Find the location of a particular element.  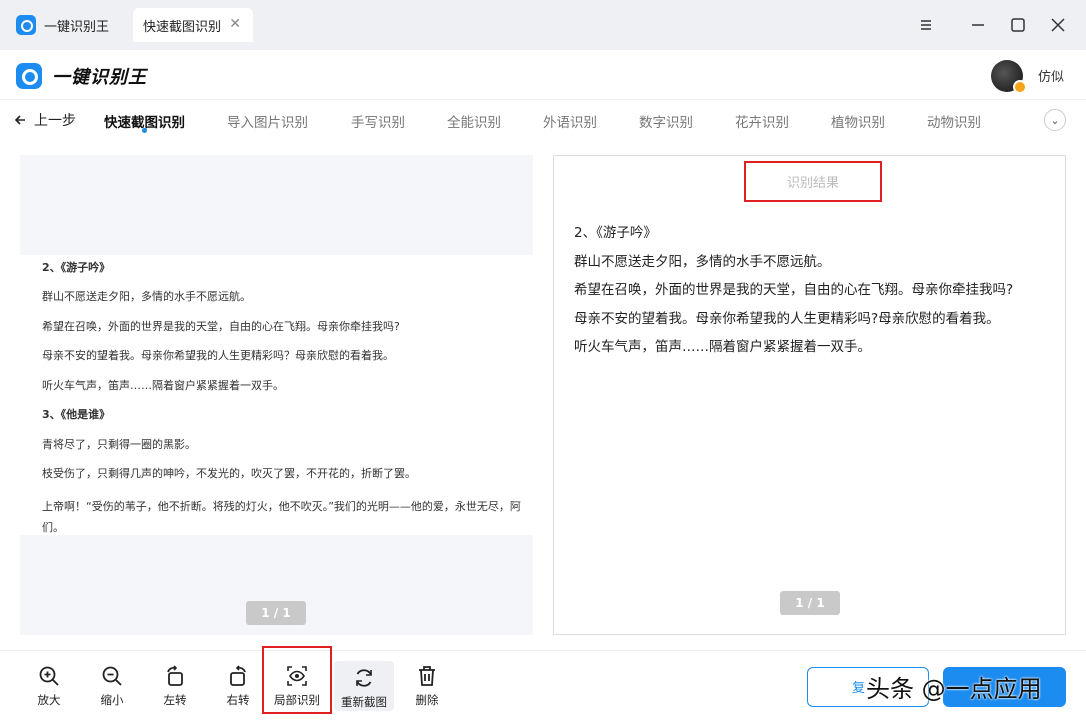

tab-quick-screenshot-label: 快速截图识别 is located at coordinates (182, 27).